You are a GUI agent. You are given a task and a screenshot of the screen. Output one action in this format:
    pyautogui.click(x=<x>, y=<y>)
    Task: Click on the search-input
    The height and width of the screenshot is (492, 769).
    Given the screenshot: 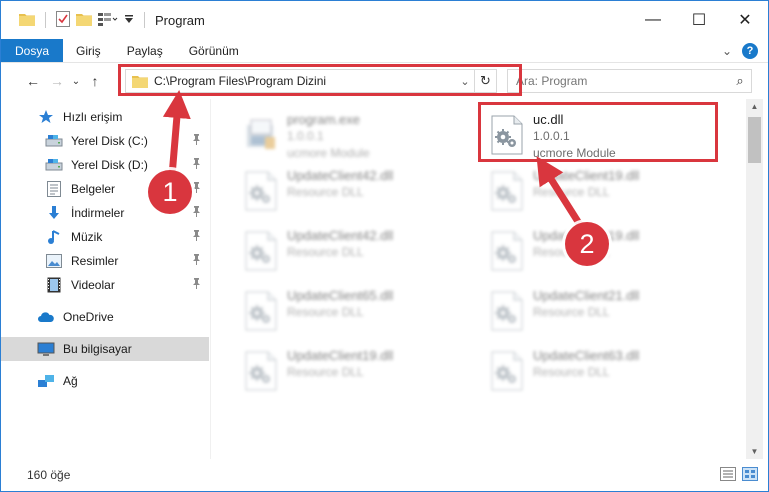 What is the action you would take?
    pyautogui.click(x=622, y=81)
    